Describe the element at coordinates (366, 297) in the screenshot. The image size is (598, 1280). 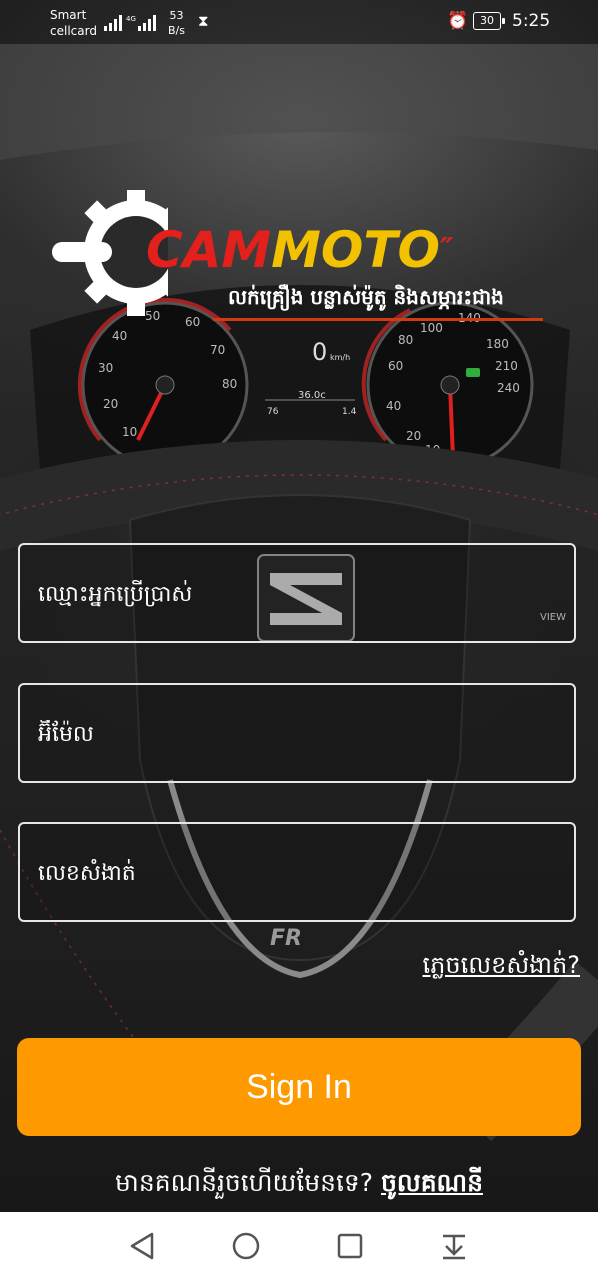
I see `brand-tagline: លក់គ្រឿង បន្លាស់ម៉ូតូ និងសម្ភារះជាង` at that location.